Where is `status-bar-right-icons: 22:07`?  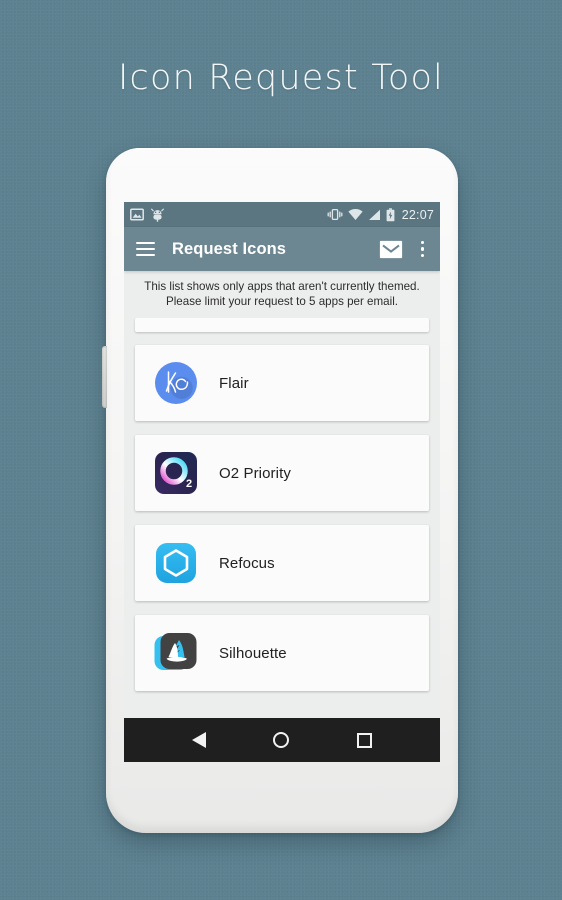
status-bar-right-icons: 22:07 is located at coordinates (380, 215).